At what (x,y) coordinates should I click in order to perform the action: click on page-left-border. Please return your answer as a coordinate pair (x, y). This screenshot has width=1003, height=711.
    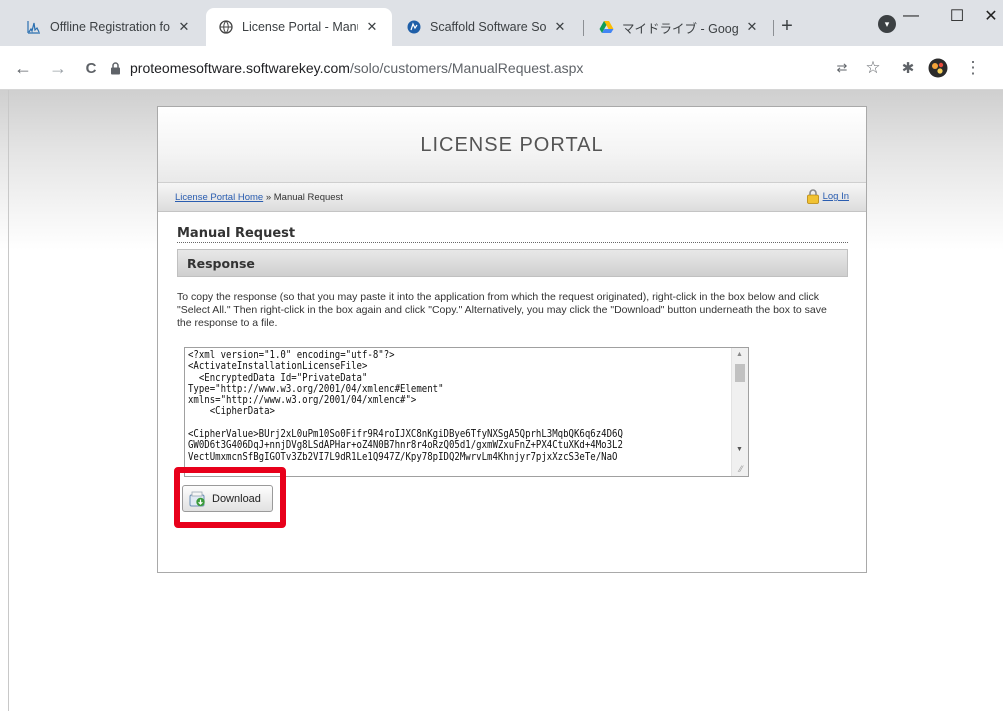
    Looking at the image, I should click on (8, 400).